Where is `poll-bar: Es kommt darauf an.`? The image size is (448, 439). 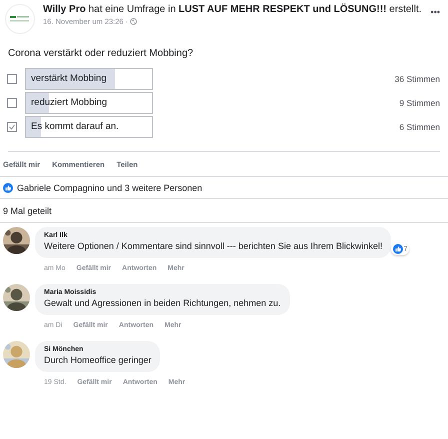 poll-bar: Es kommt darauf an. is located at coordinates (89, 127).